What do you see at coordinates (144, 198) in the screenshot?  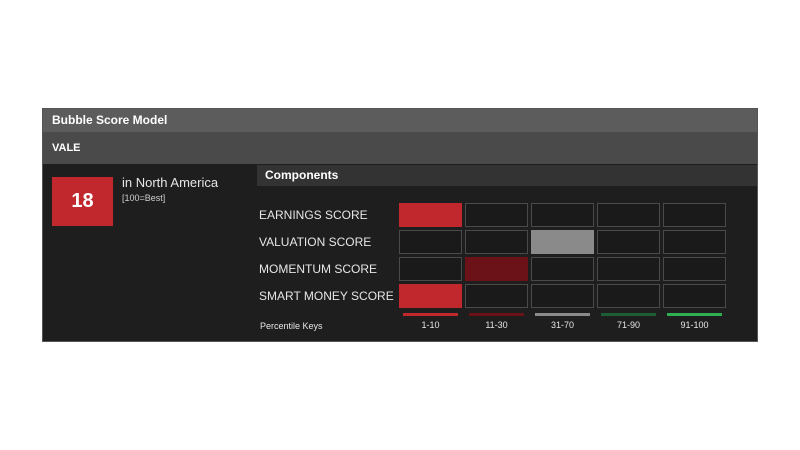 I see `scale-note: [100=Best]` at bounding box center [144, 198].